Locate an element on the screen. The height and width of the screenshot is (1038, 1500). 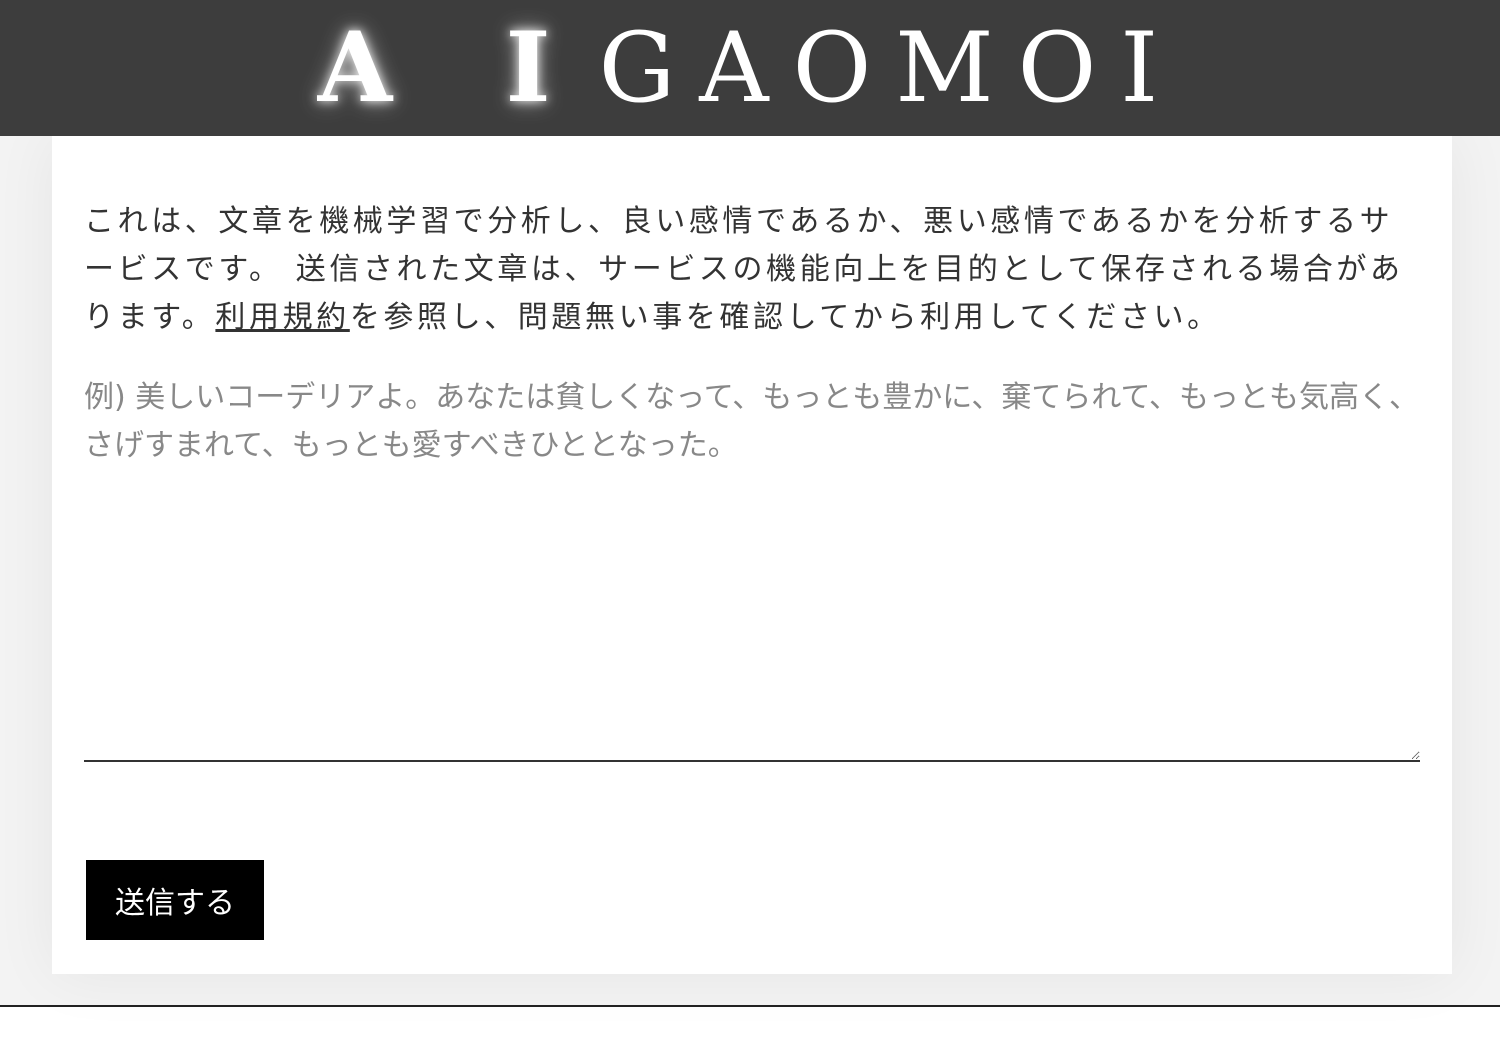
intro-text-after-link: を参照し、問題無い事を確認してから利用してください。 is located at coordinates (785, 317).